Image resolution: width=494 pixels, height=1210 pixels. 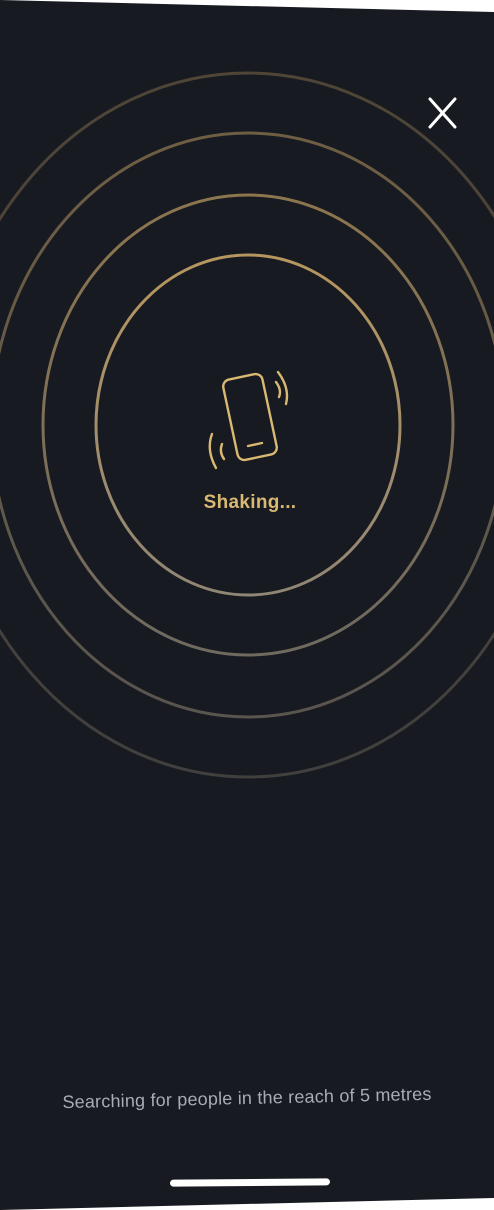 I want to click on close-button, so click(x=442, y=114).